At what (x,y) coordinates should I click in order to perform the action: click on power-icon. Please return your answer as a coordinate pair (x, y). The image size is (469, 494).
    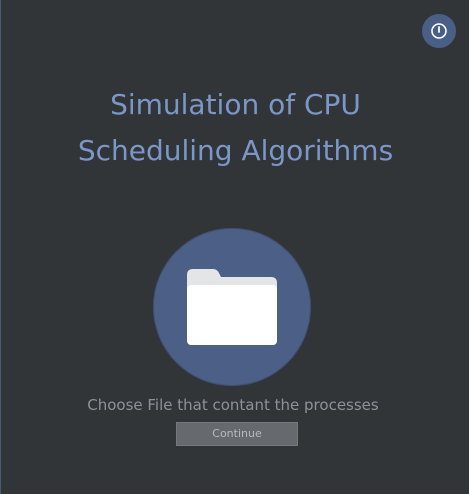
    Looking at the image, I should click on (439, 31).